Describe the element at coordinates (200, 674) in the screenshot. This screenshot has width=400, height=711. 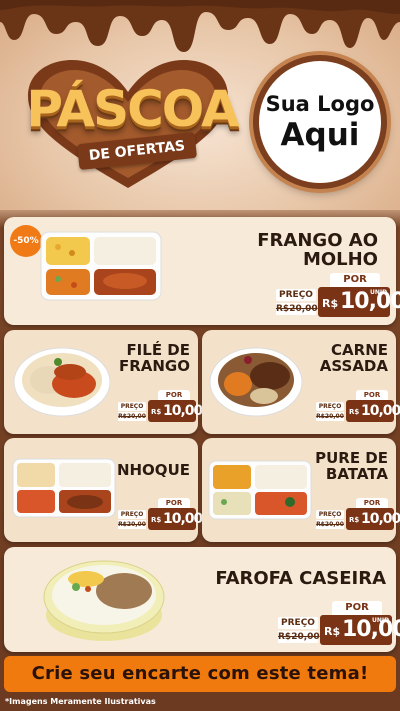
I see `cta-banner: Crie seu encarte com este tema!` at that location.